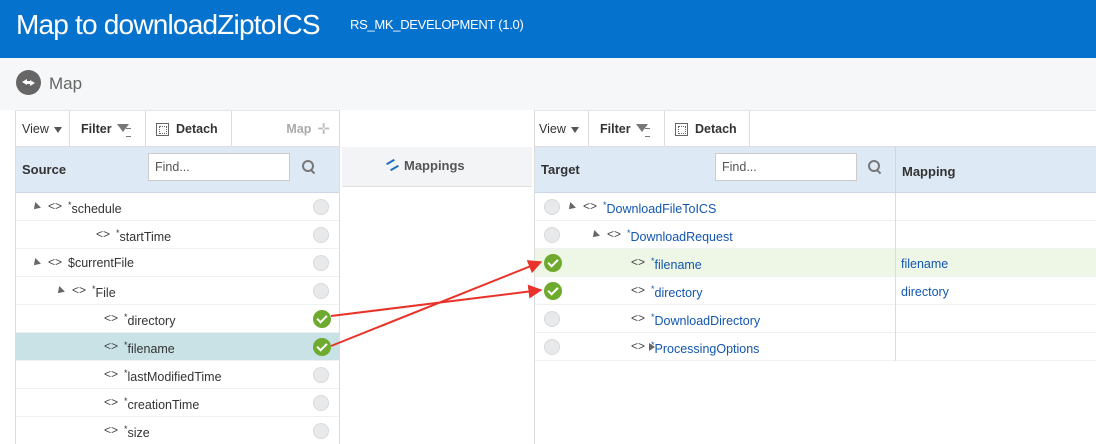 The width and height of the screenshot is (1096, 444). I want to click on target-find-input, so click(786, 167).